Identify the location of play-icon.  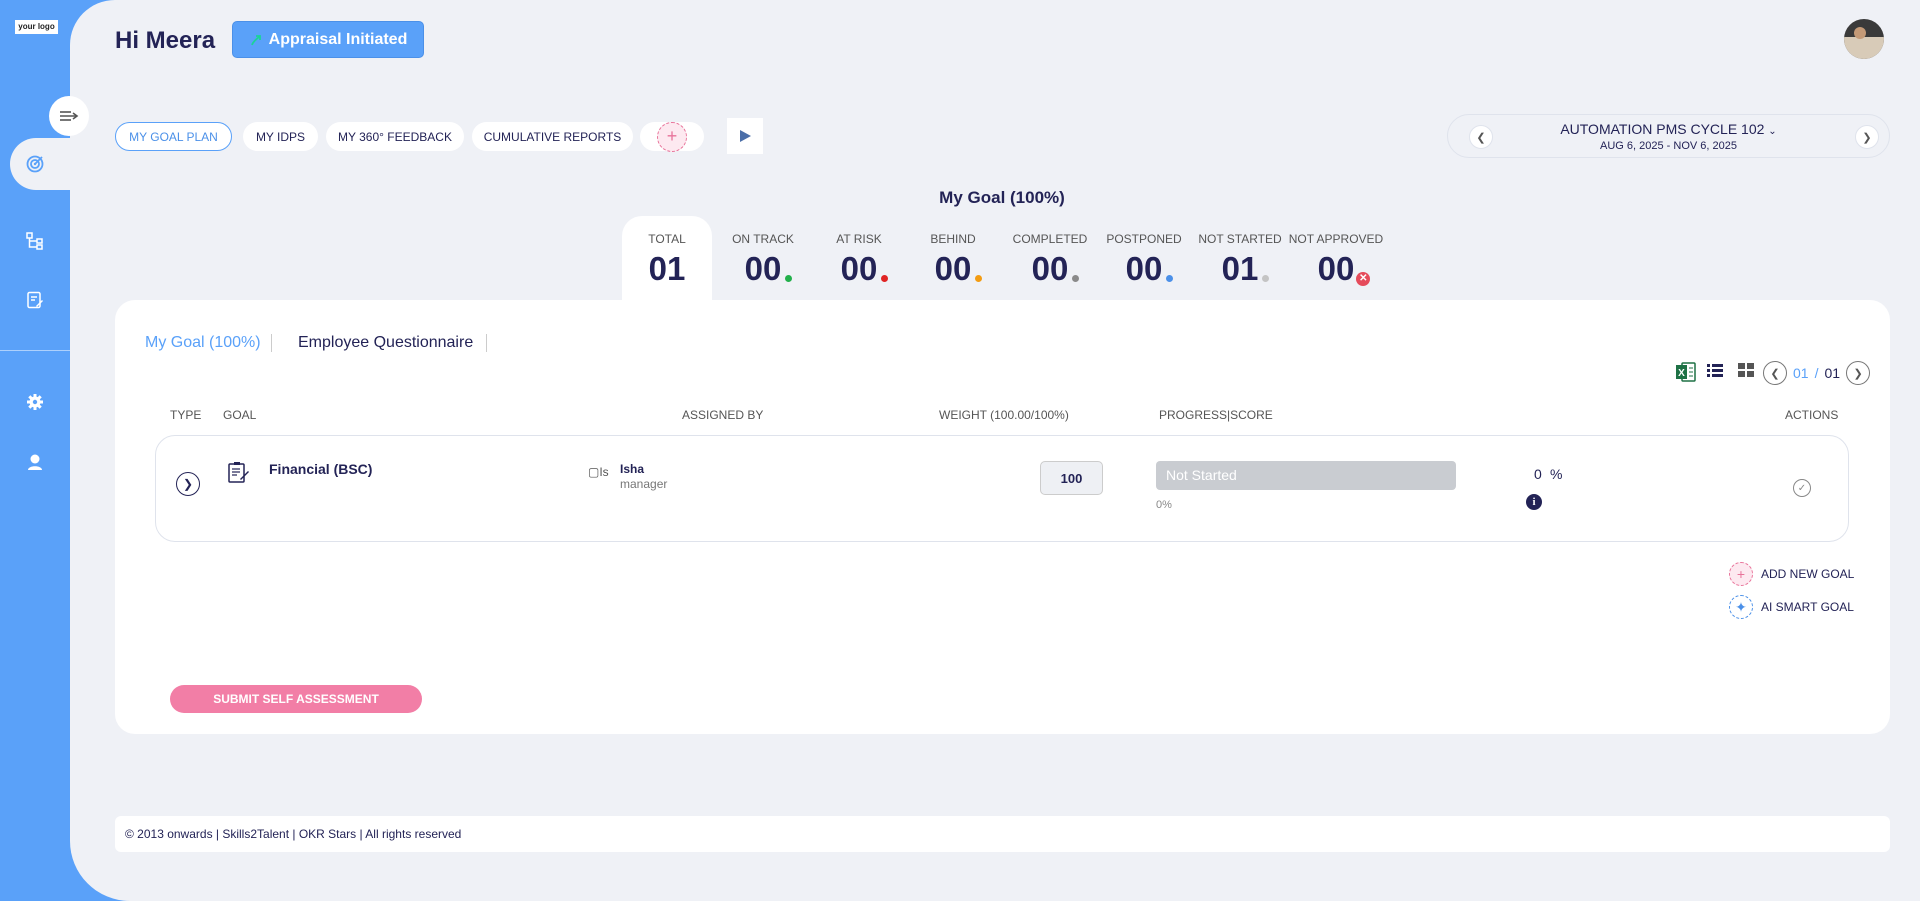
(745, 136).